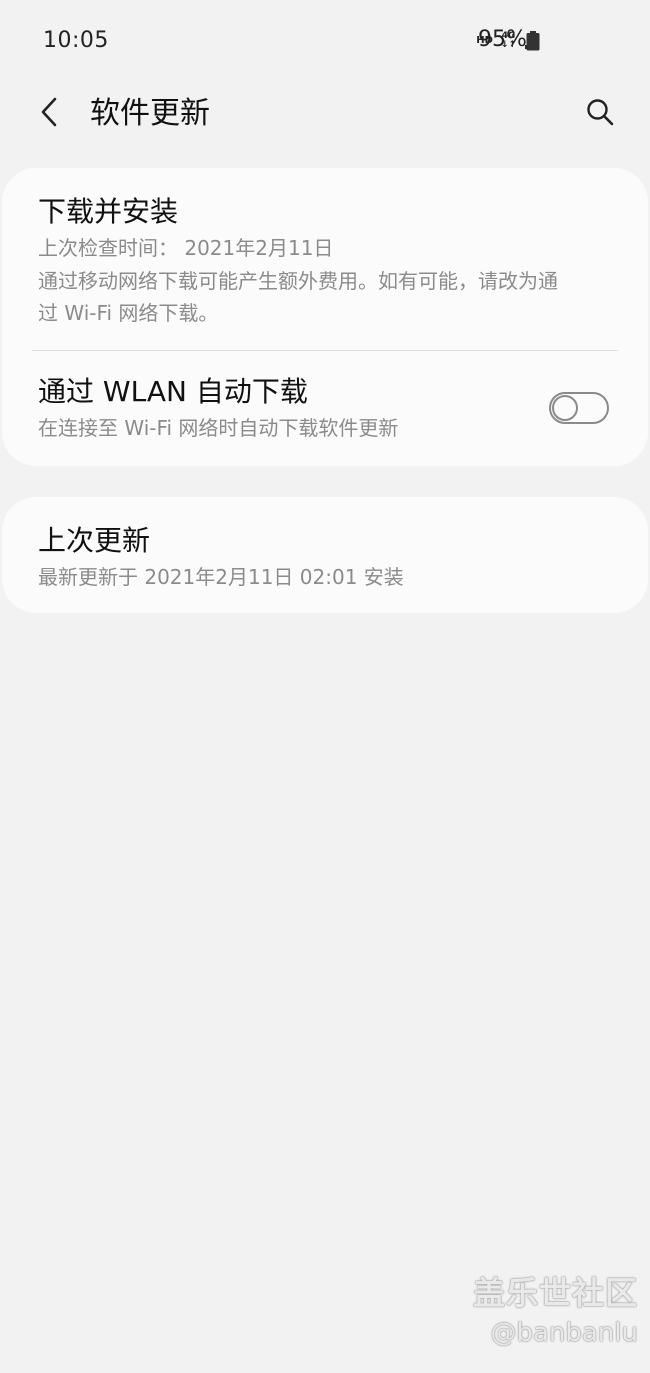 The image size is (650, 1373). Describe the element at coordinates (502, 39) in the screenshot. I see `battery-percentage: 95%` at that location.